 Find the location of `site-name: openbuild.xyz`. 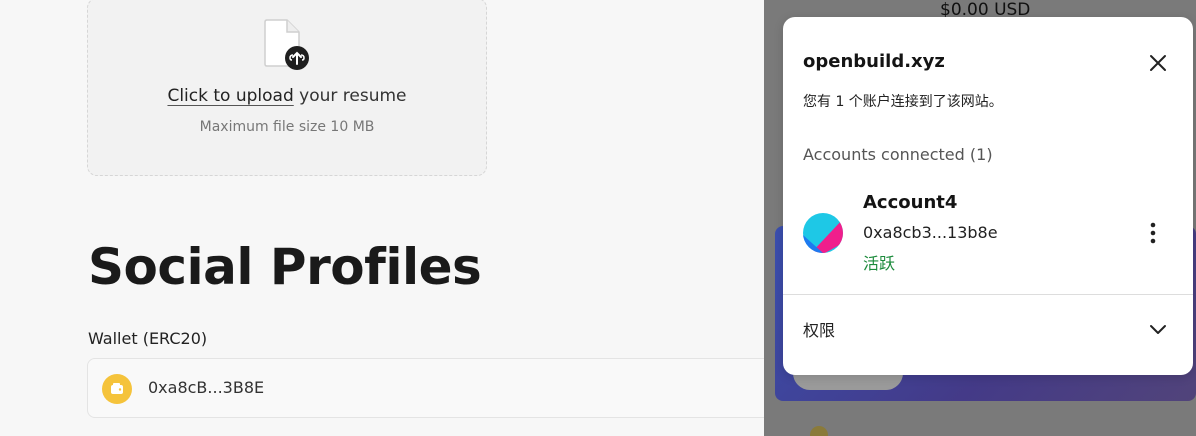

site-name: openbuild.xyz is located at coordinates (874, 61).